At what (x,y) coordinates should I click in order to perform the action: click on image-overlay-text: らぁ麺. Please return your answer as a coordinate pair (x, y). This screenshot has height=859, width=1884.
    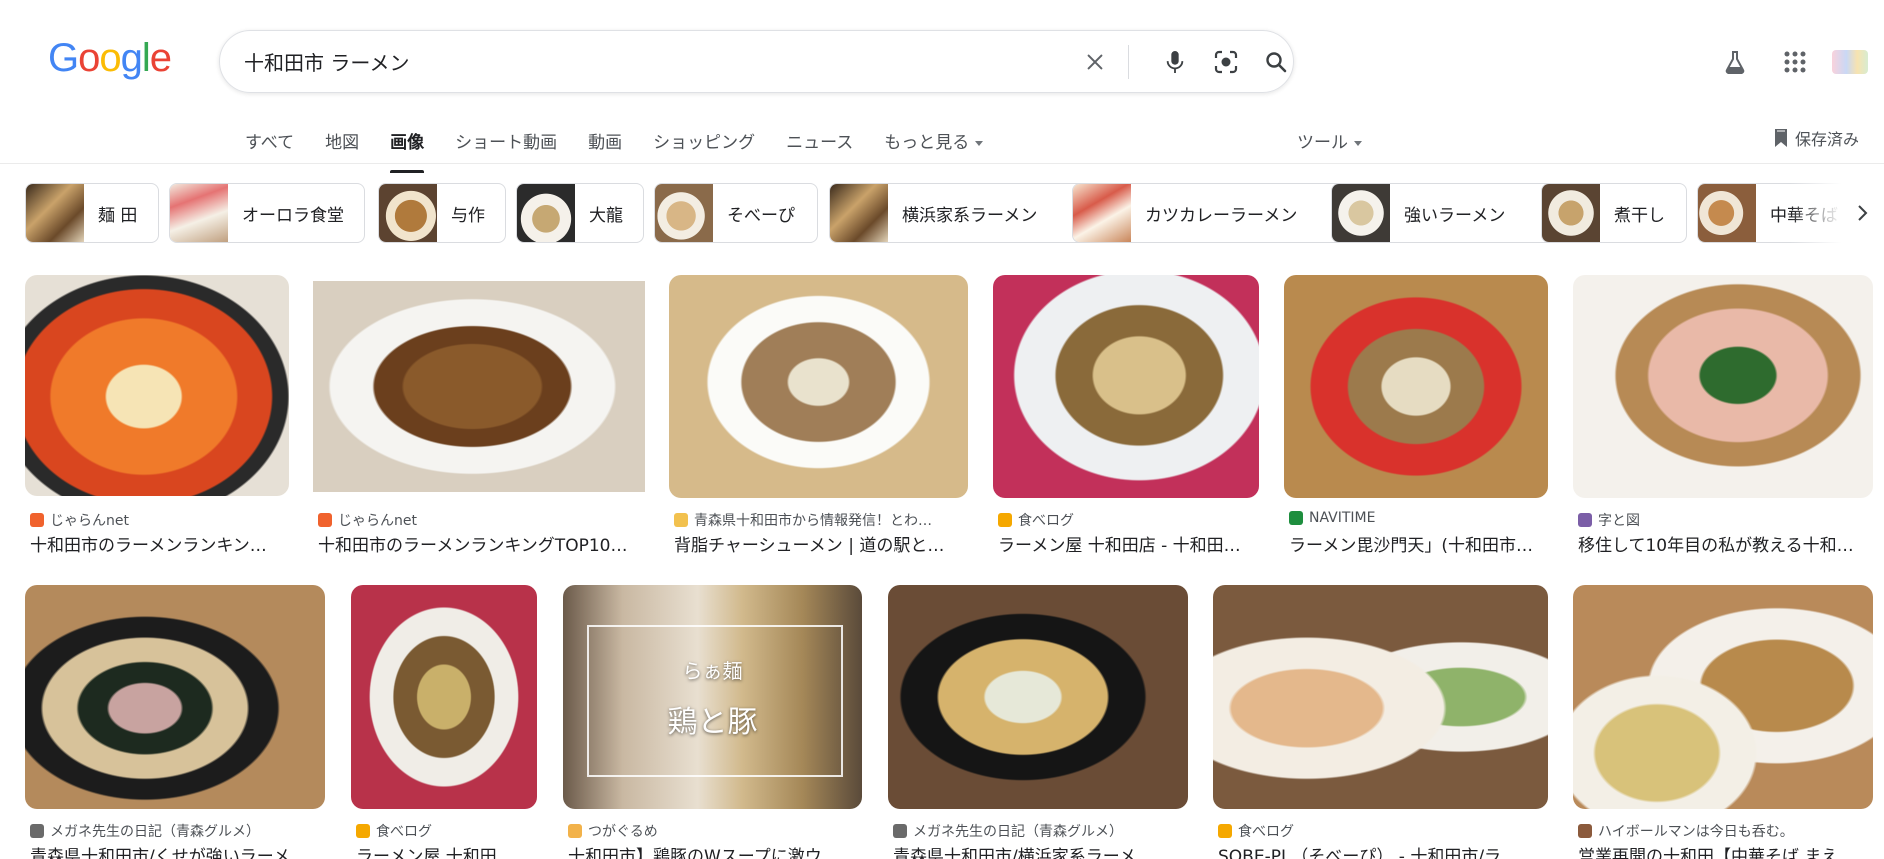
    Looking at the image, I should click on (712, 671).